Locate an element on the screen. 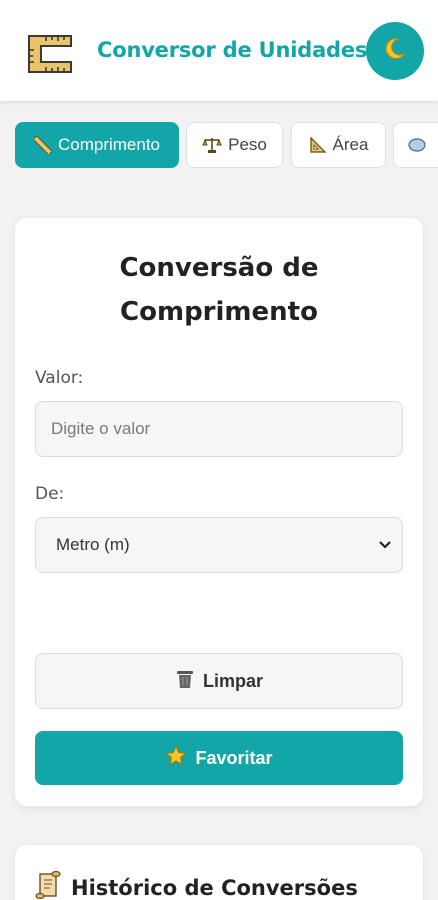 This screenshot has height=900, width=438. category-tabs: Comprimento Peso Área is located at coordinates (219, 146).